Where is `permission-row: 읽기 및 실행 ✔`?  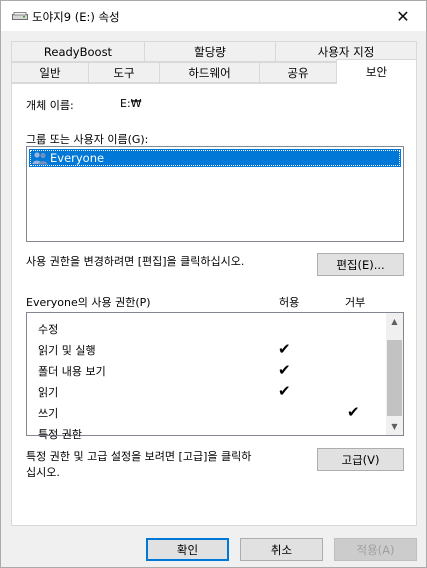 permission-row: 읽기 및 실행 ✔ is located at coordinates (213, 350).